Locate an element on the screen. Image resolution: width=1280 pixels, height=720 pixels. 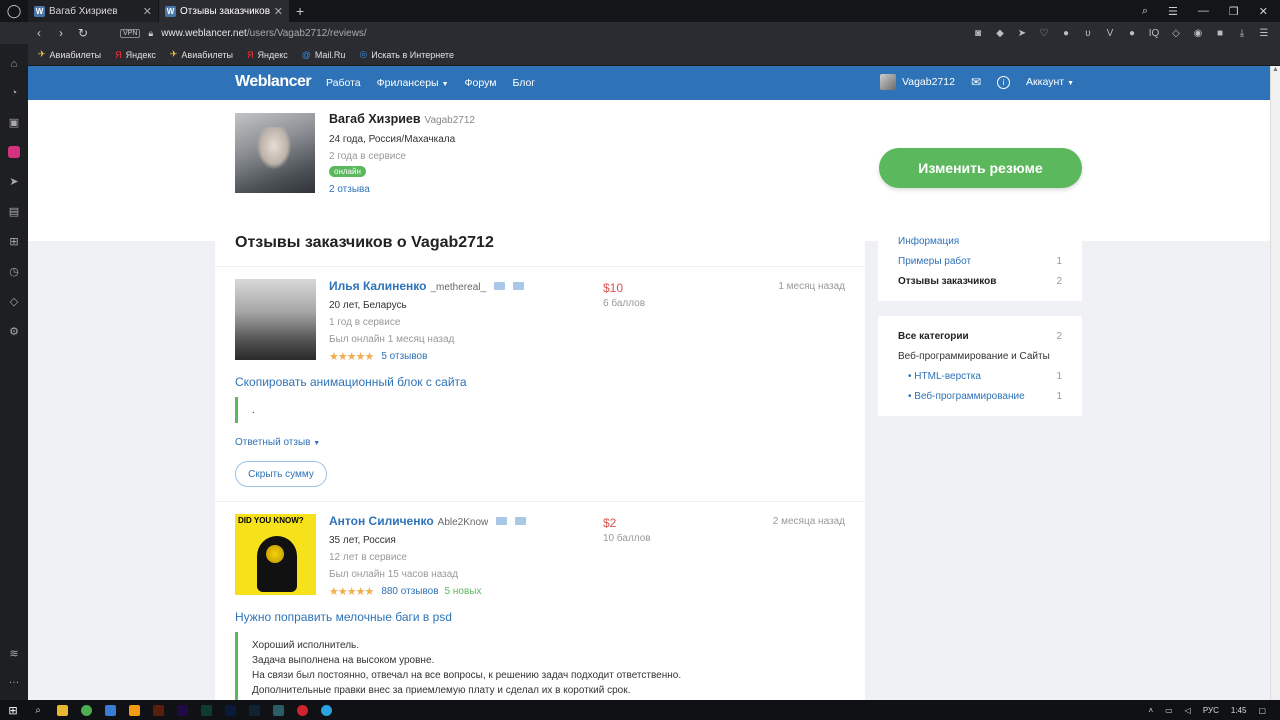
telegram-icon is located at coordinates (326, 710).